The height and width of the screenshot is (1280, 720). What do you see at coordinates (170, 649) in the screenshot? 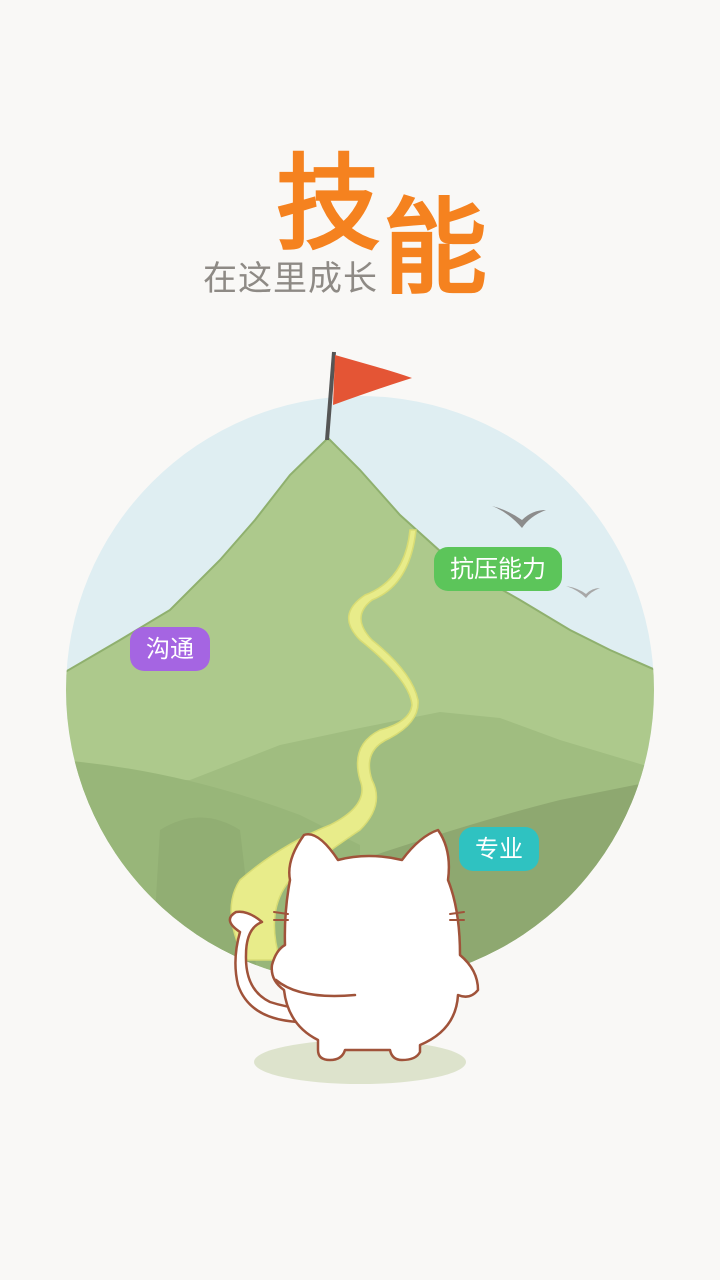
I see `tag-communication: 沟通` at bounding box center [170, 649].